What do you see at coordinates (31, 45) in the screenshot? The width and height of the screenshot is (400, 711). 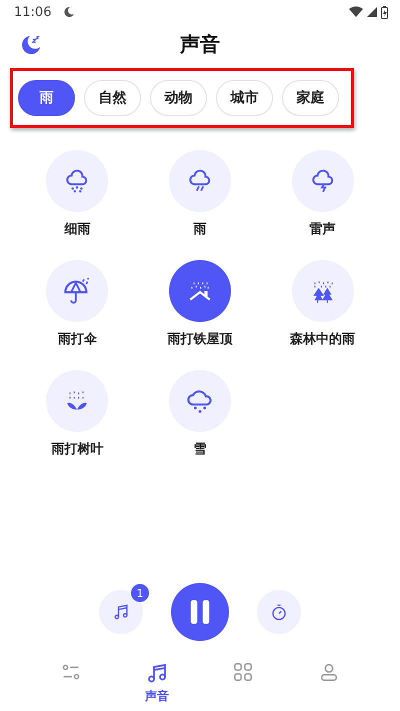 I see `sleeping-moon-icon` at bounding box center [31, 45].